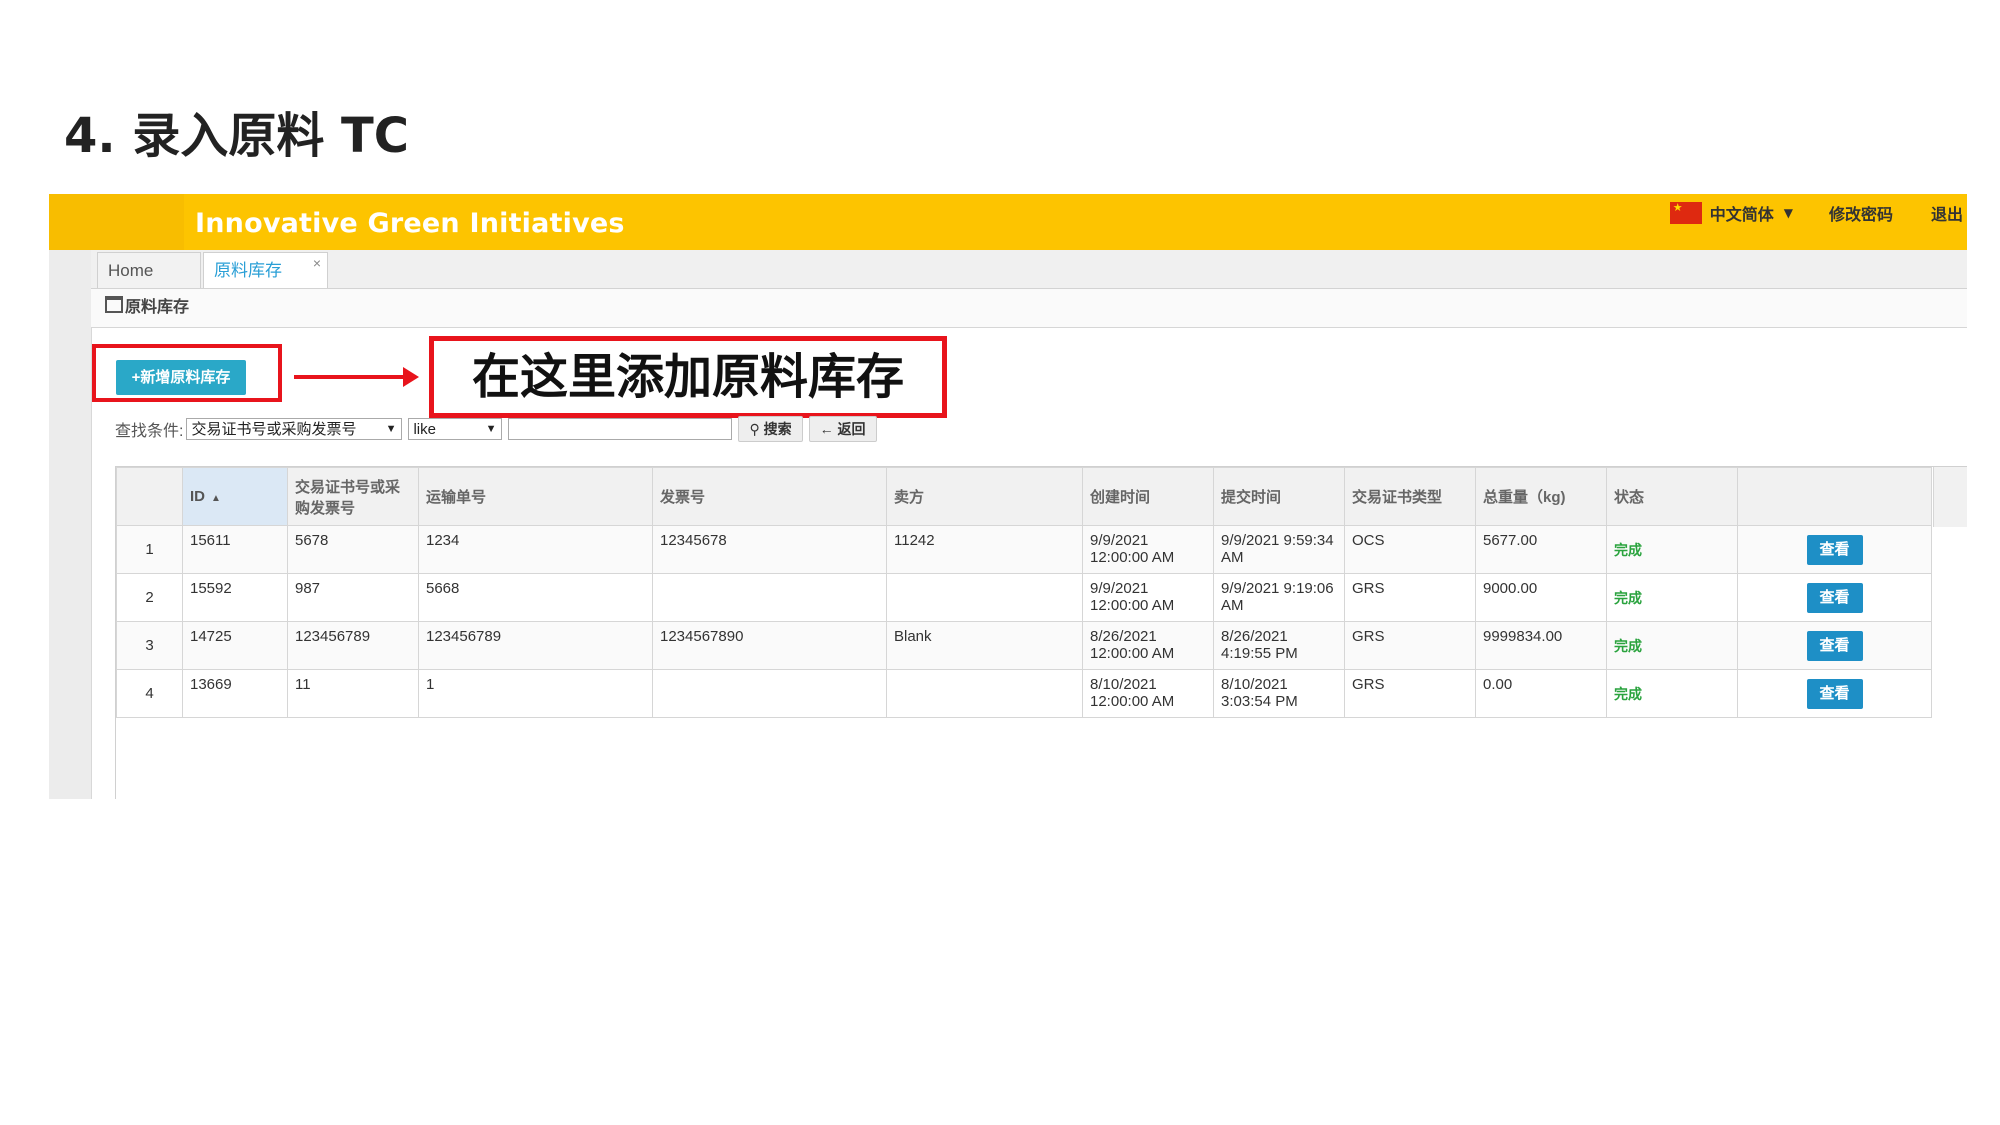  Describe the element at coordinates (1148, 496) in the screenshot. I see `header-created-time: 创建时间` at that location.